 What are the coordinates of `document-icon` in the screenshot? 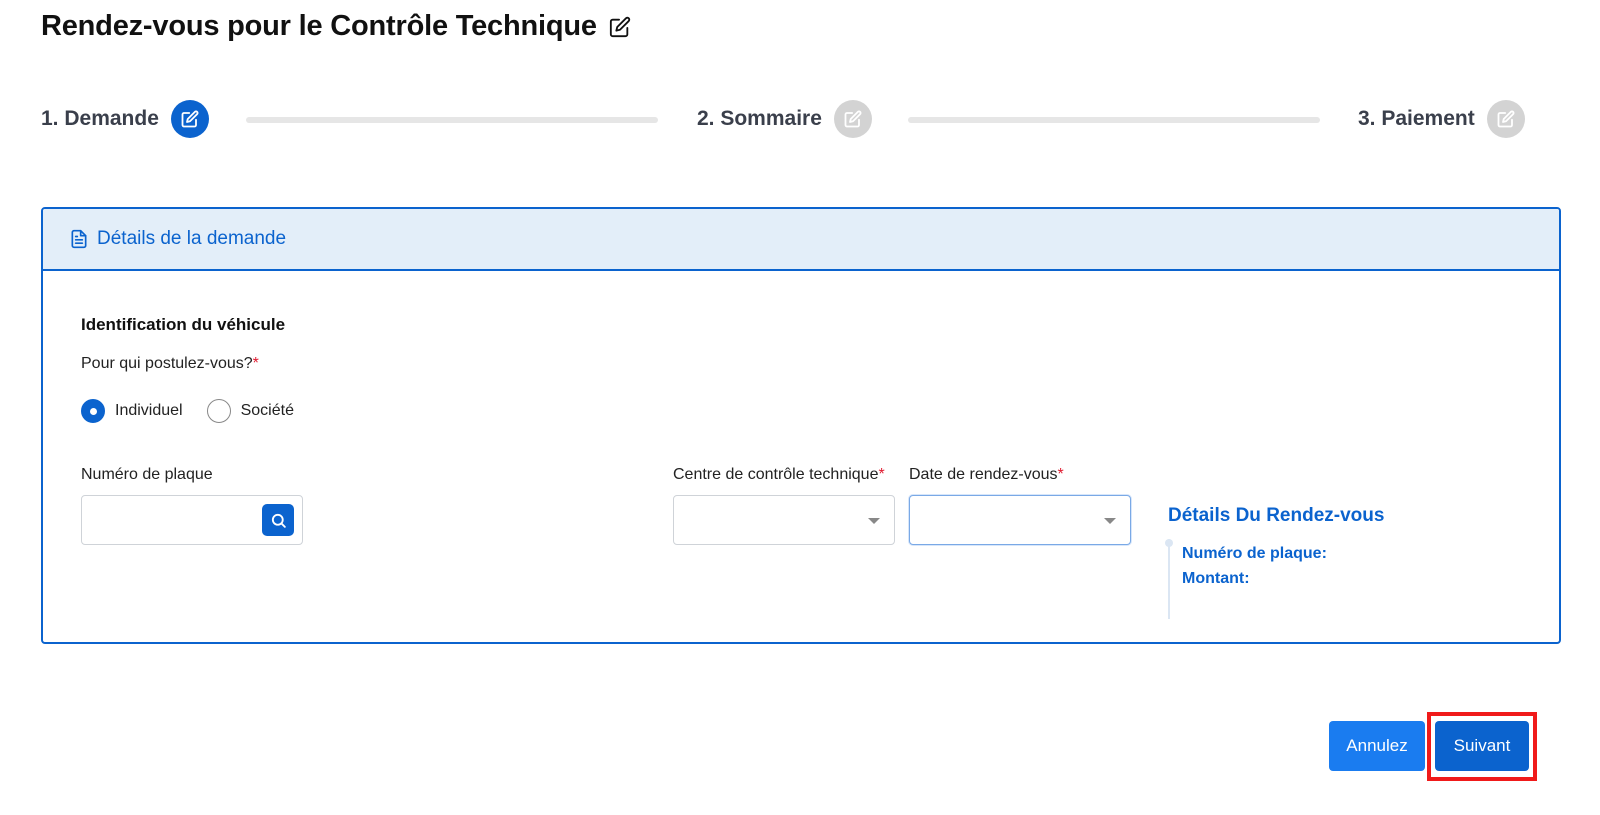 It's located at (79, 239).